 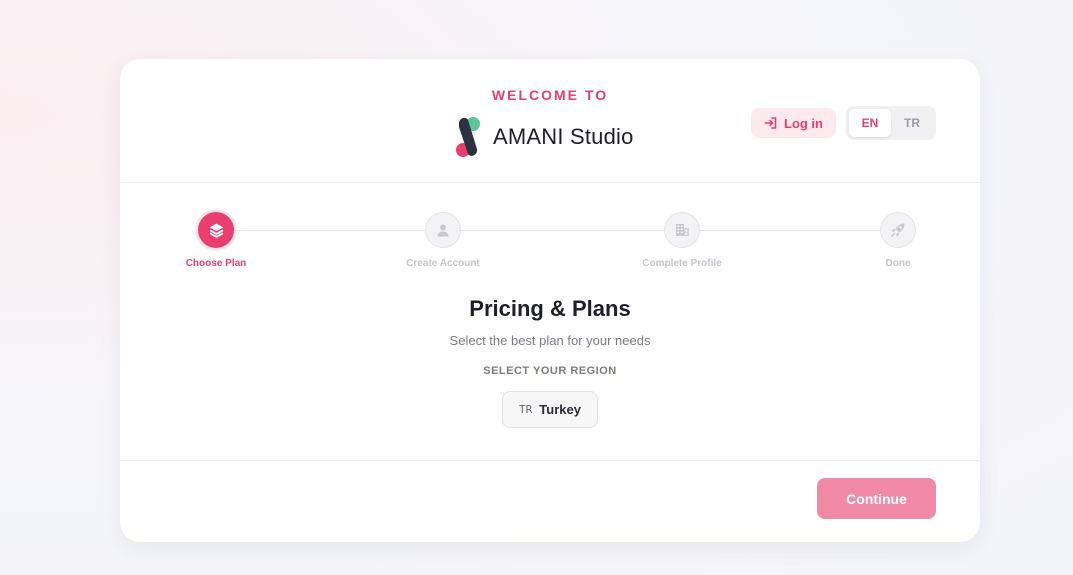 What do you see at coordinates (912, 123) in the screenshot?
I see `language-option-tr: TR` at bounding box center [912, 123].